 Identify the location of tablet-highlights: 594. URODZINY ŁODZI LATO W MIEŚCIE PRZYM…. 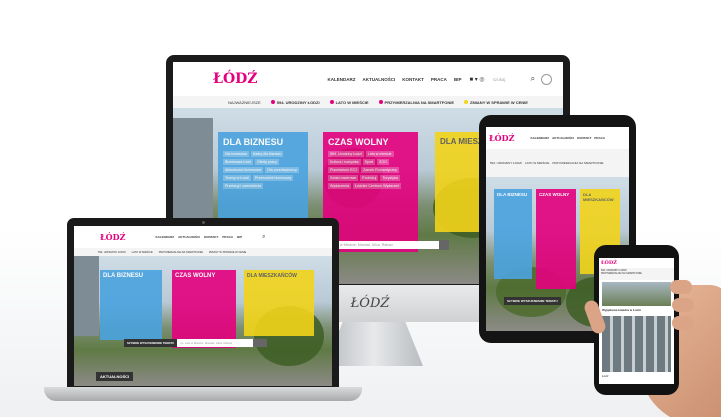
(557, 163).